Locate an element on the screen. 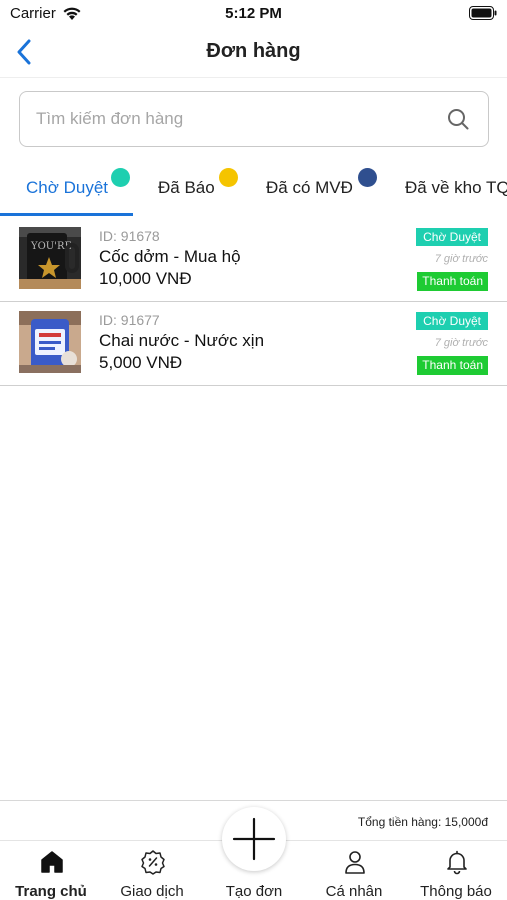  status-time: 5:12 PM is located at coordinates (253, 13).